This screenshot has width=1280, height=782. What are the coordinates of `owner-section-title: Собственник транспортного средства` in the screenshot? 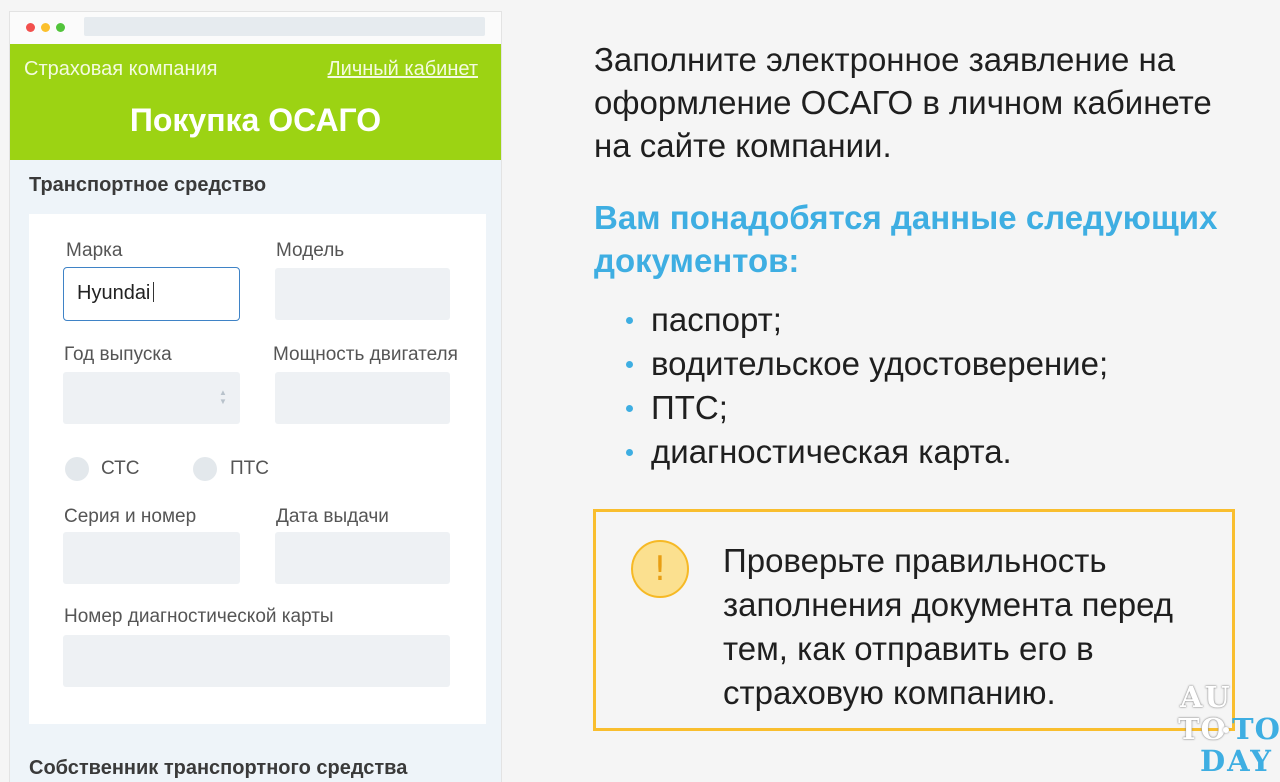 It's located at (218, 768).